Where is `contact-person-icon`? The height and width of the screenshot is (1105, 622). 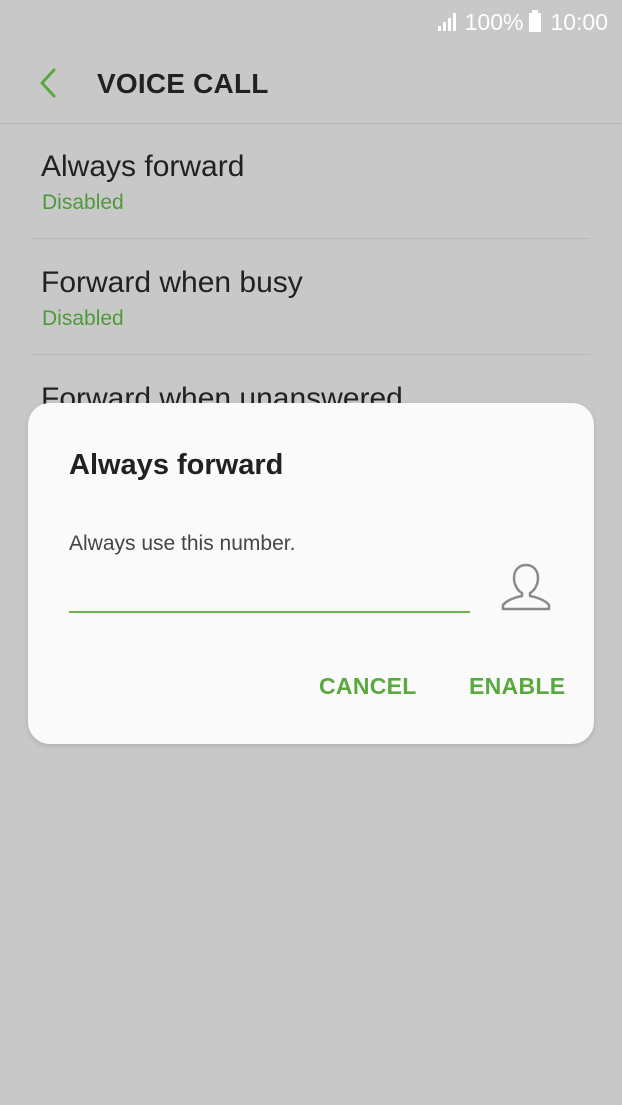 contact-person-icon is located at coordinates (526, 587).